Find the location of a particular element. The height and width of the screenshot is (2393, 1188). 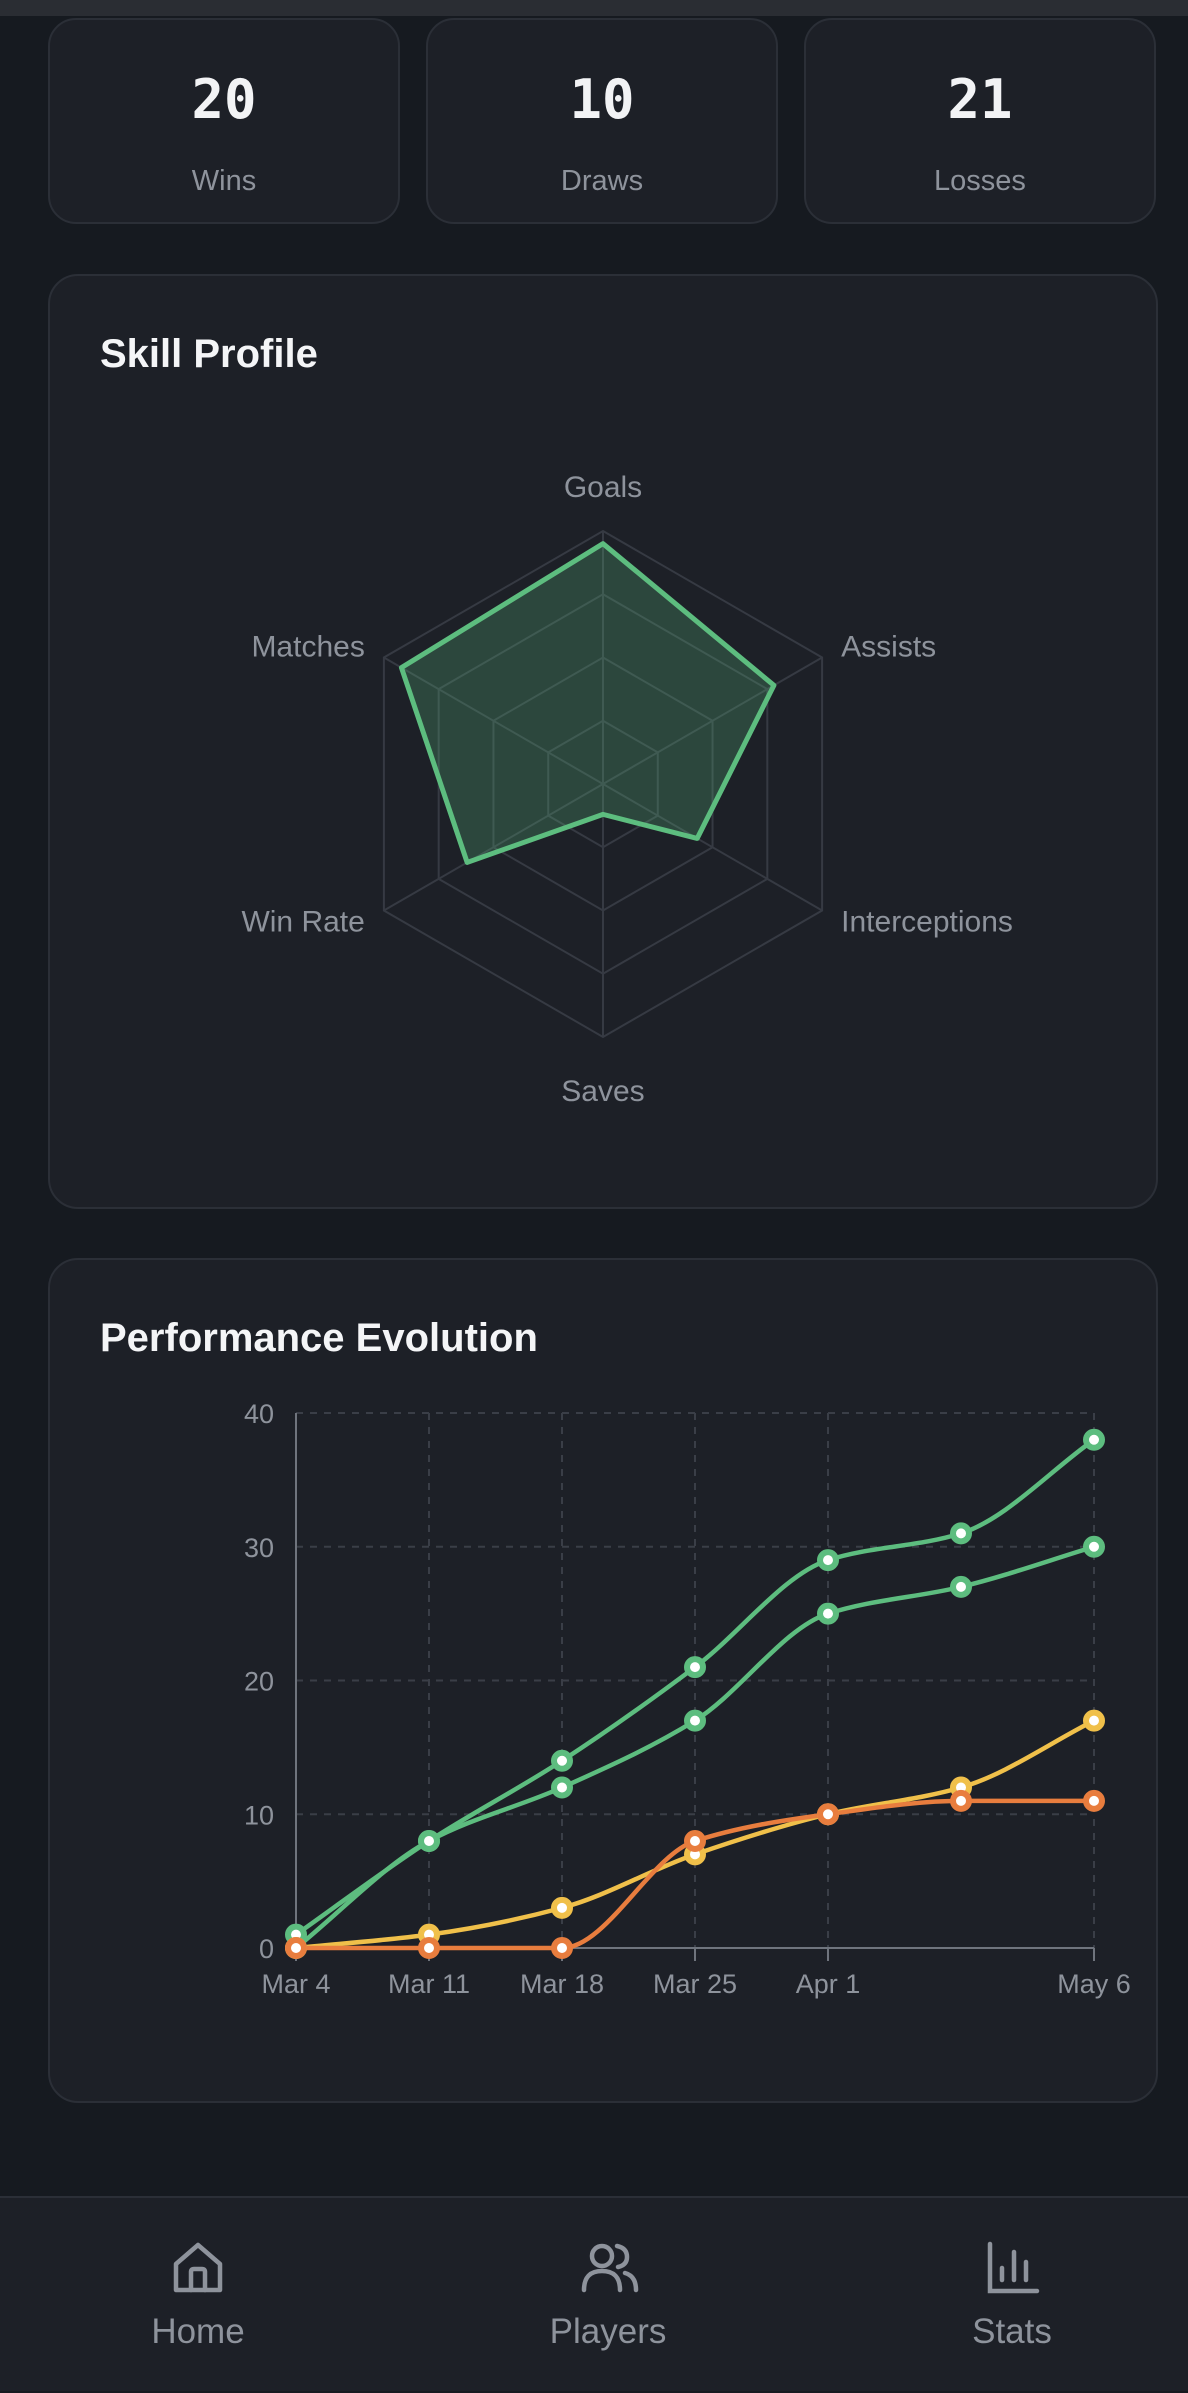

y-tick-label: 30 is located at coordinates (259, 1548).